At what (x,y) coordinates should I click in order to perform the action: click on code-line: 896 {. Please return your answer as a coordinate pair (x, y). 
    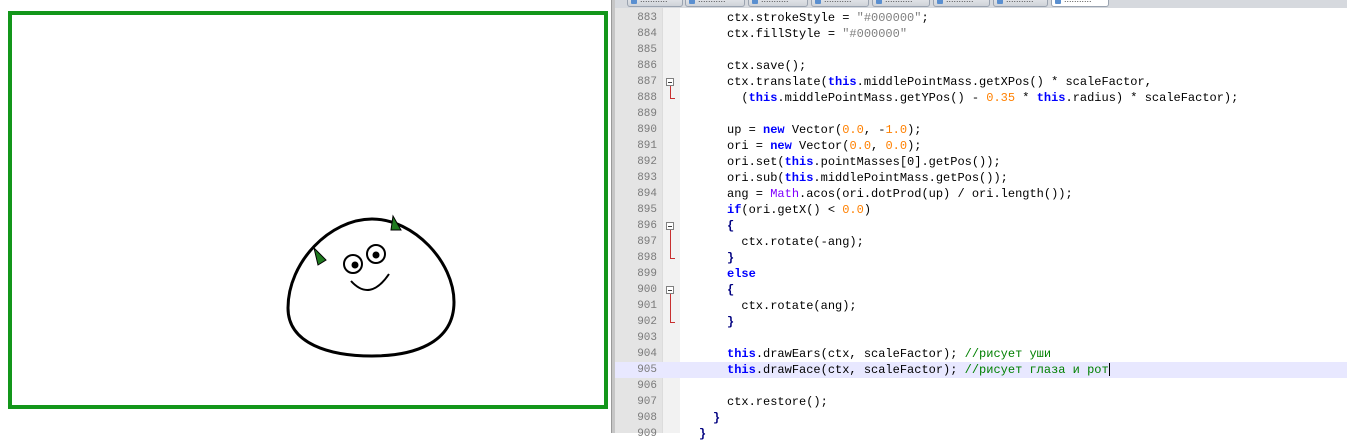
    Looking at the image, I should click on (981, 226).